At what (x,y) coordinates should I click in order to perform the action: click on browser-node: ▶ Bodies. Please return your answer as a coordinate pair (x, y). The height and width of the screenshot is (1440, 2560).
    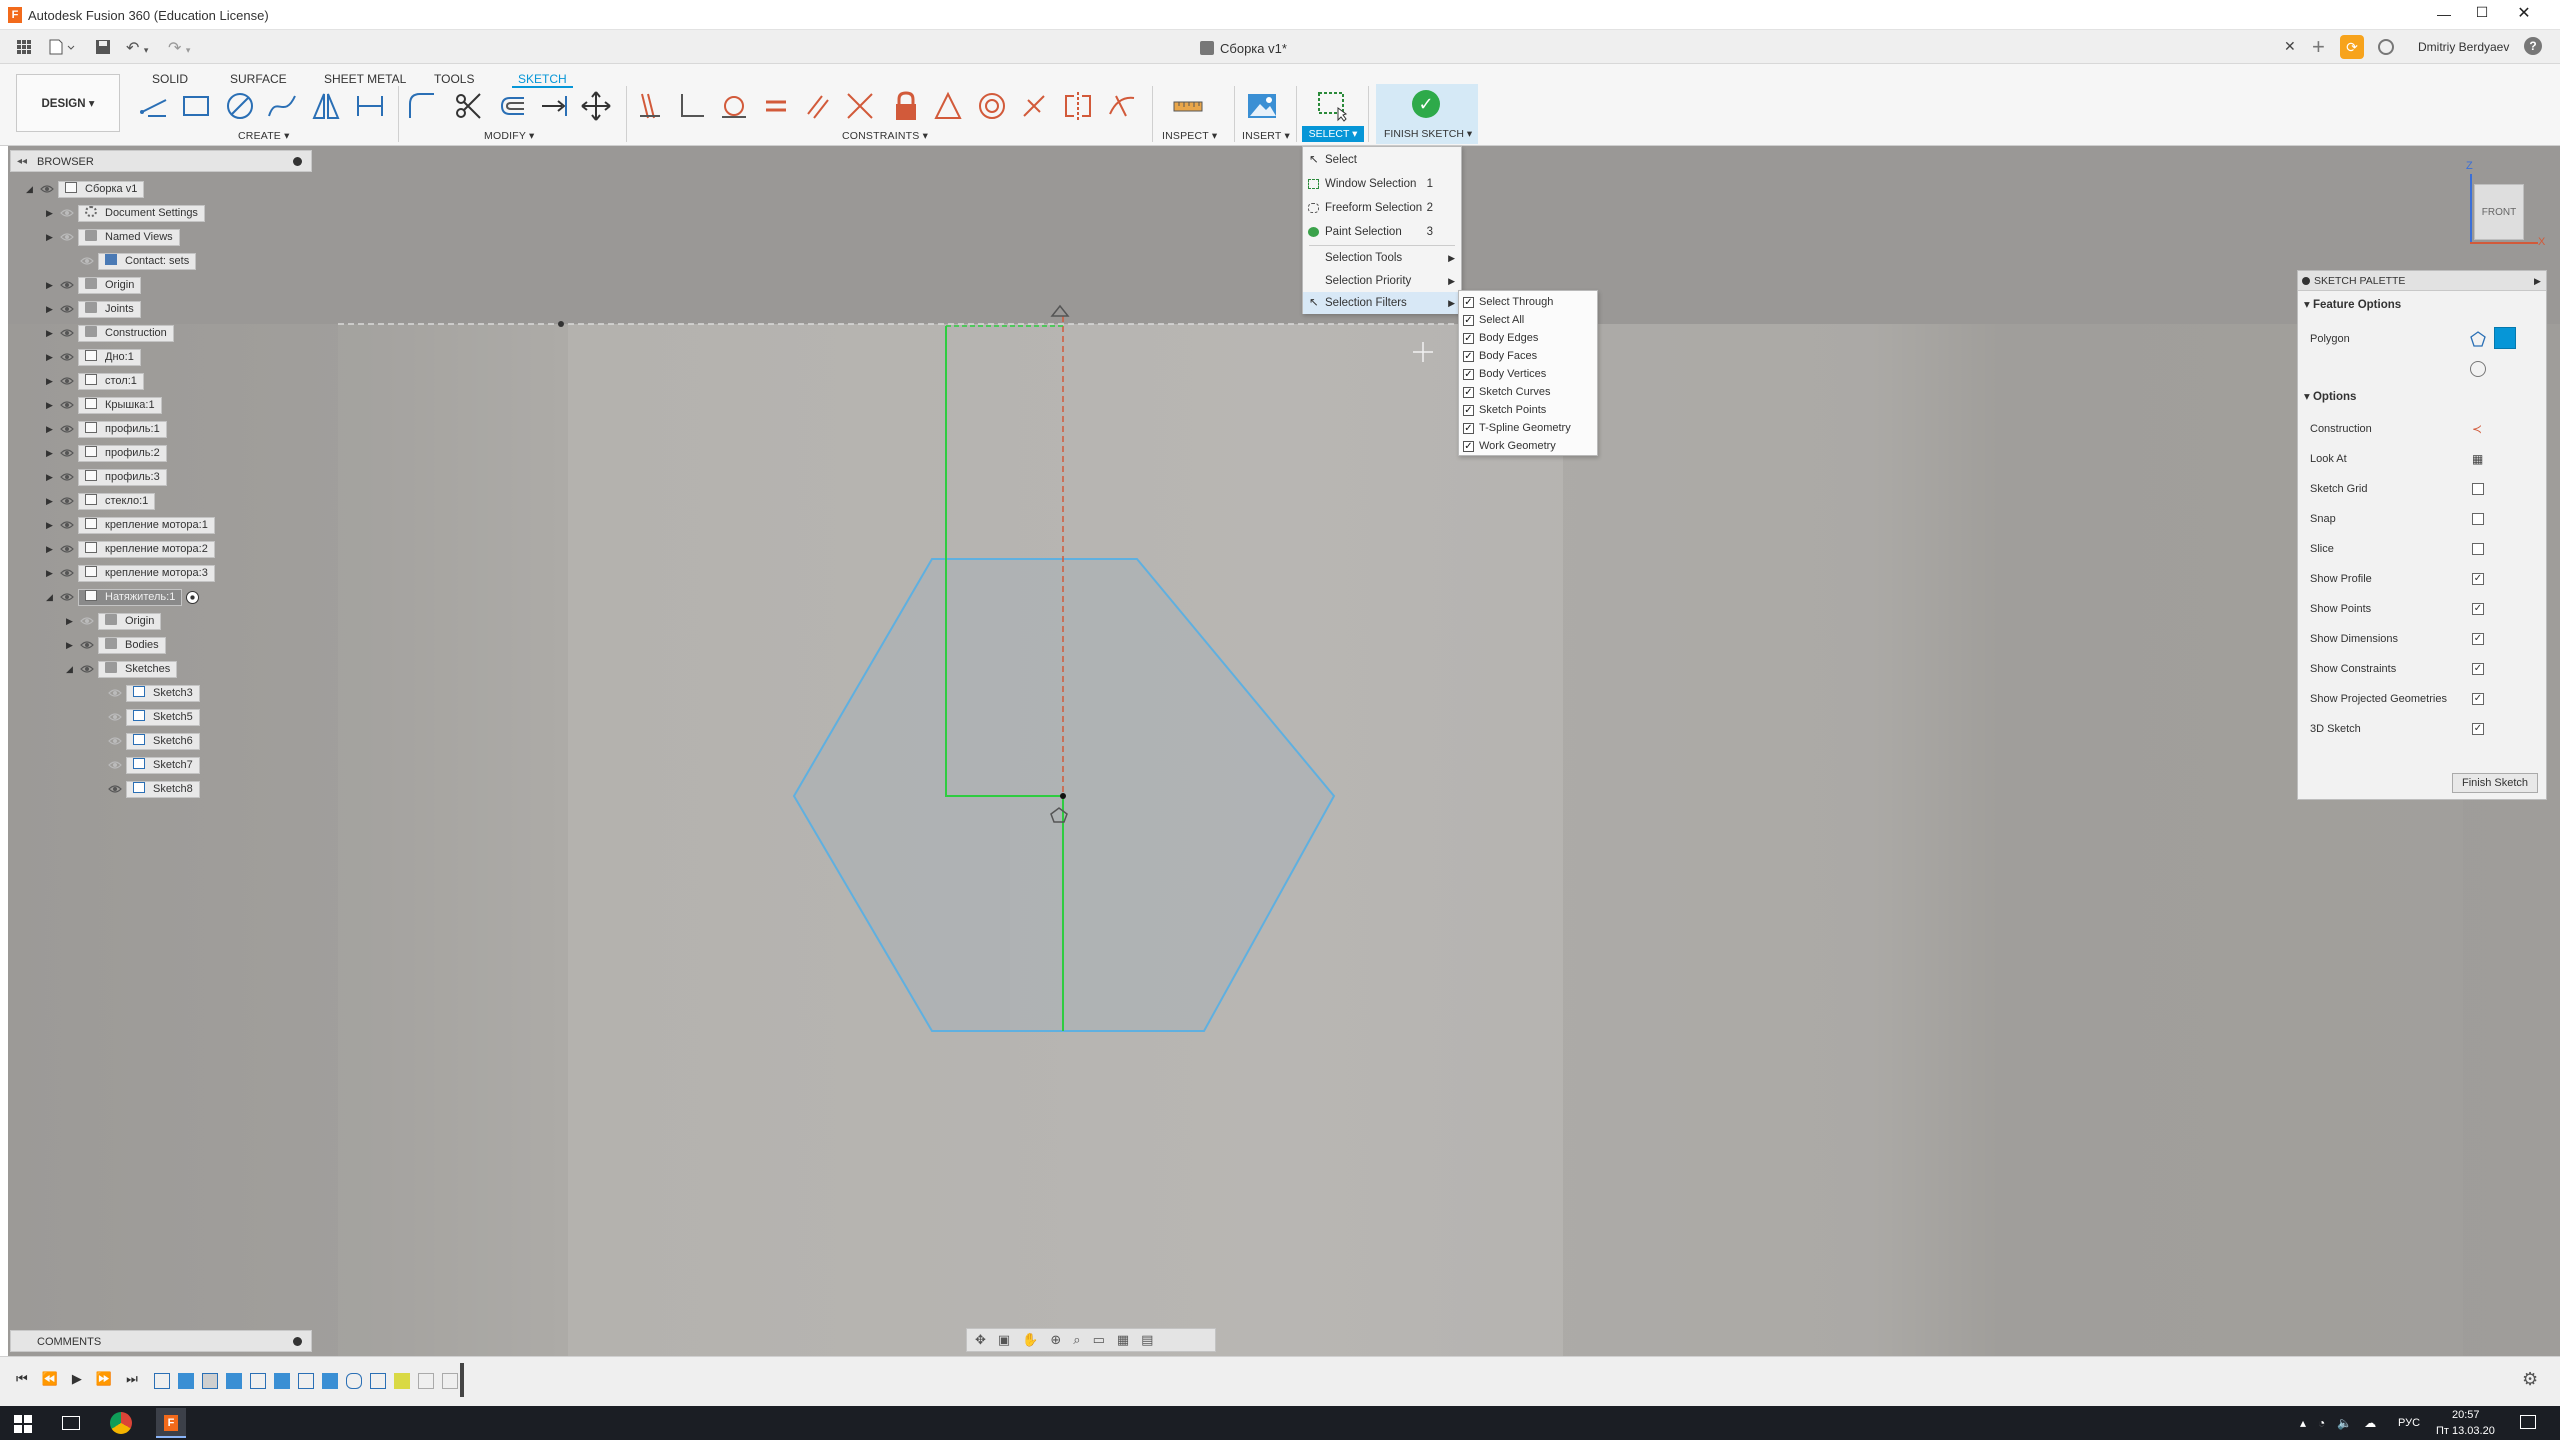
    Looking at the image, I should click on (116, 645).